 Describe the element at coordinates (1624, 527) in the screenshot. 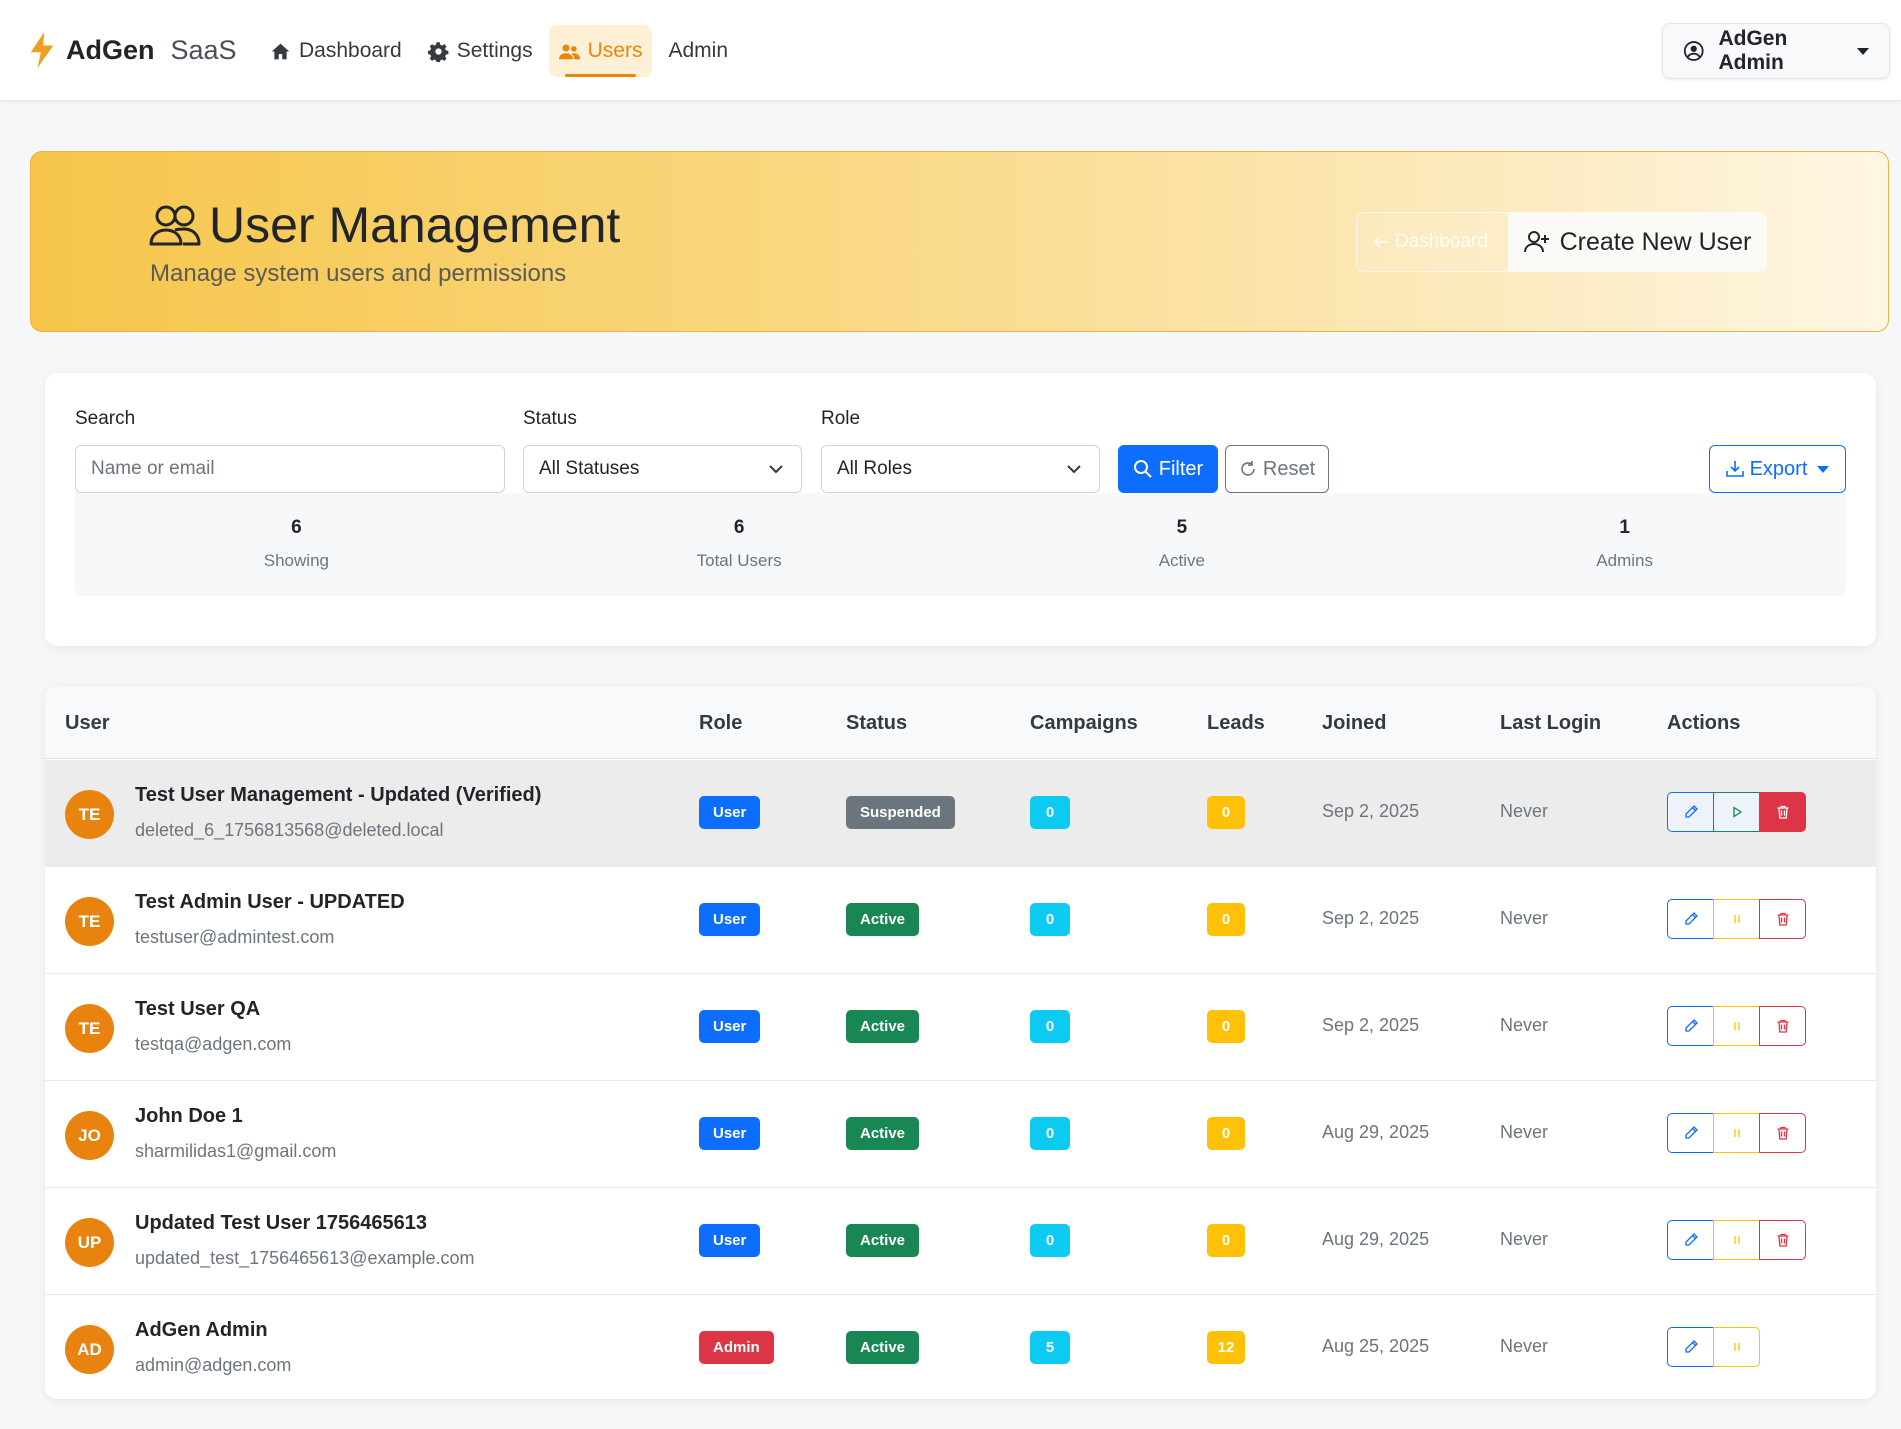

I see `stat-value: 1` at that location.